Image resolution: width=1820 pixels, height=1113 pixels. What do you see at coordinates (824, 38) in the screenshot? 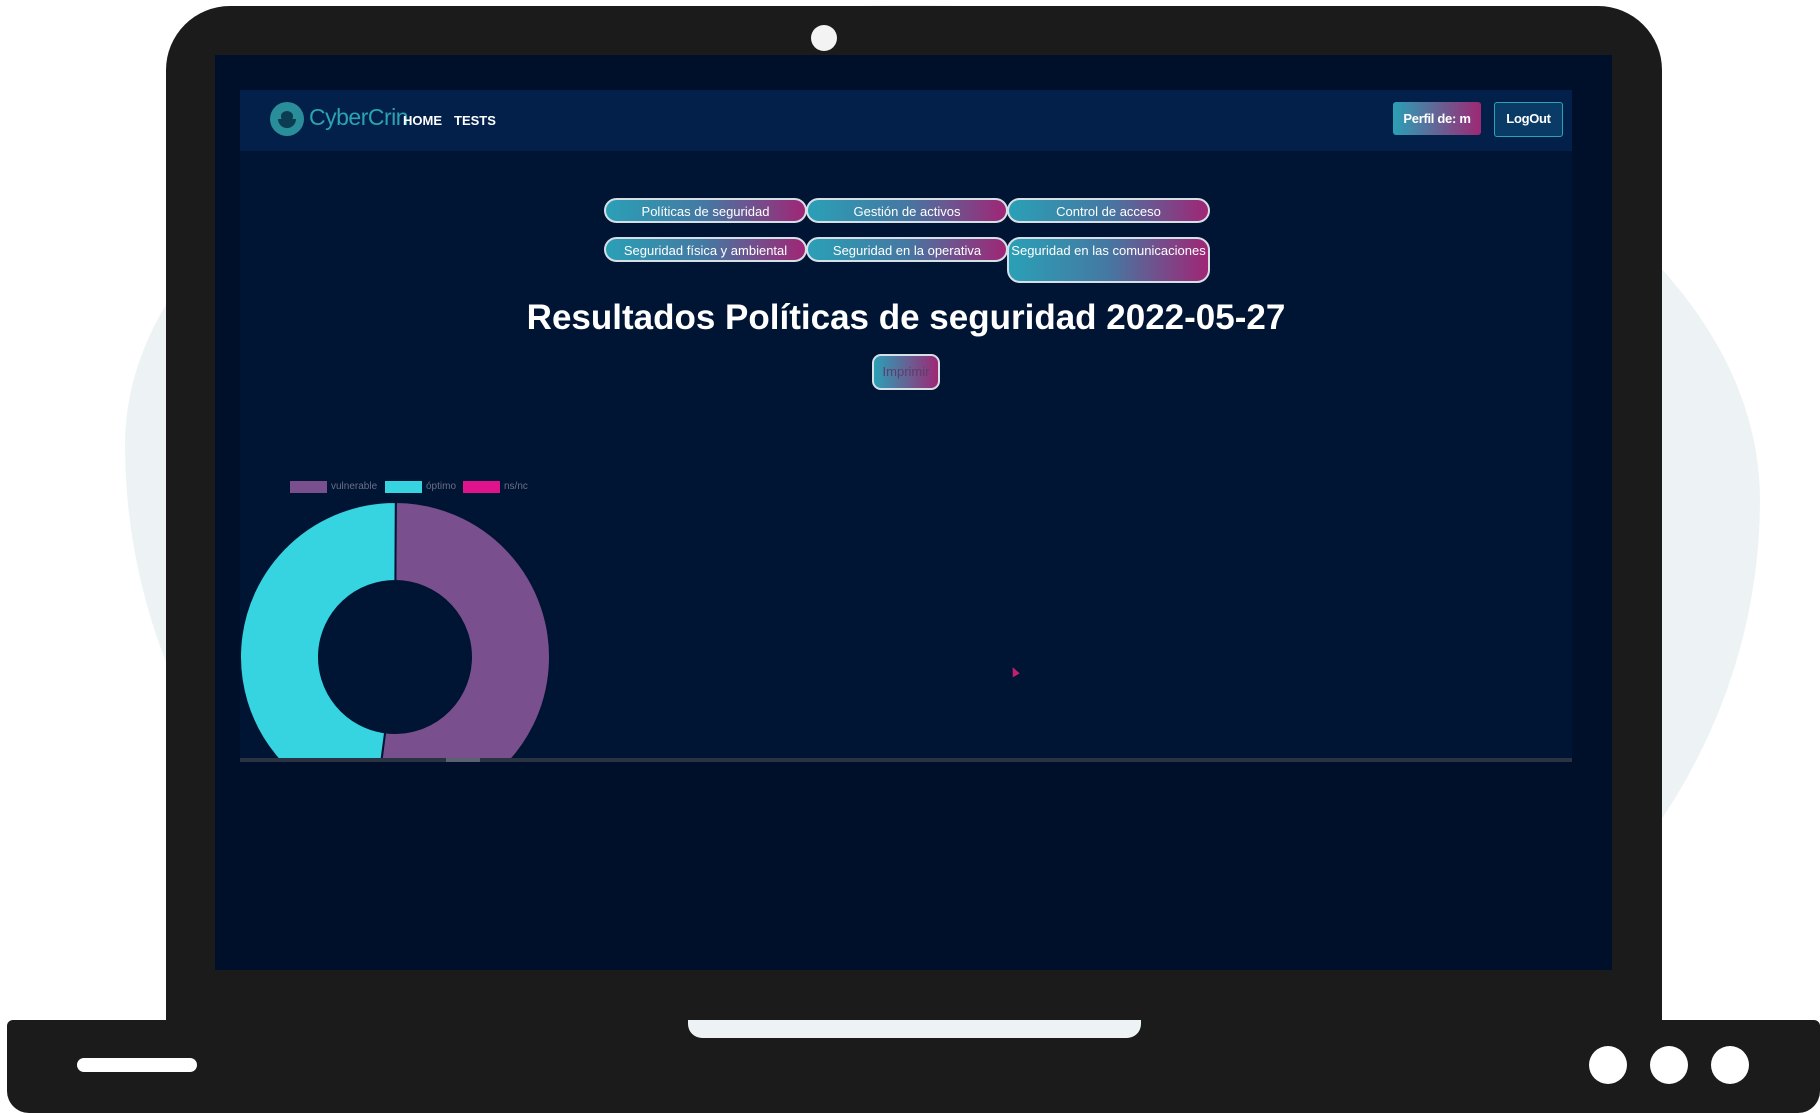
I see `webcam-icon` at bounding box center [824, 38].